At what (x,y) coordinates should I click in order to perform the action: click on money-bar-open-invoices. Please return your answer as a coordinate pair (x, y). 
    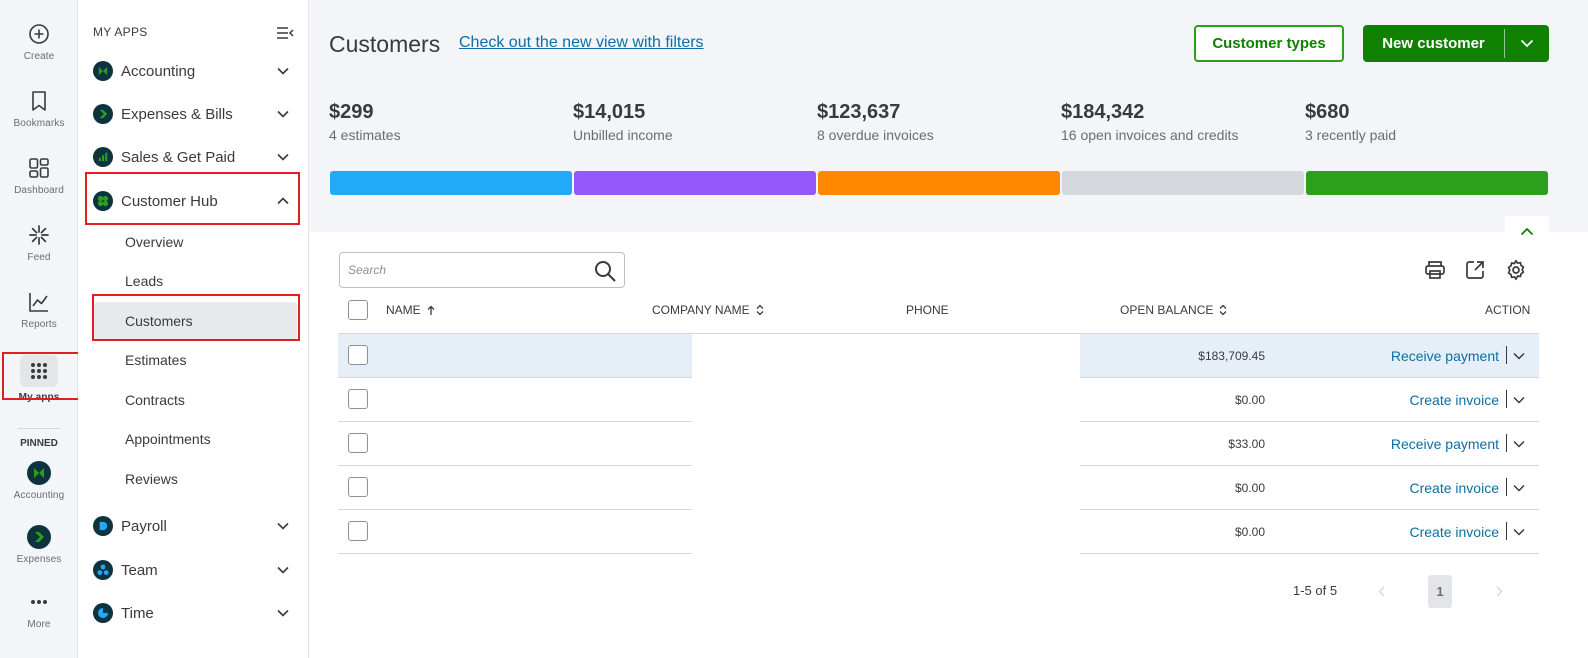
    Looking at the image, I should click on (1183, 183).